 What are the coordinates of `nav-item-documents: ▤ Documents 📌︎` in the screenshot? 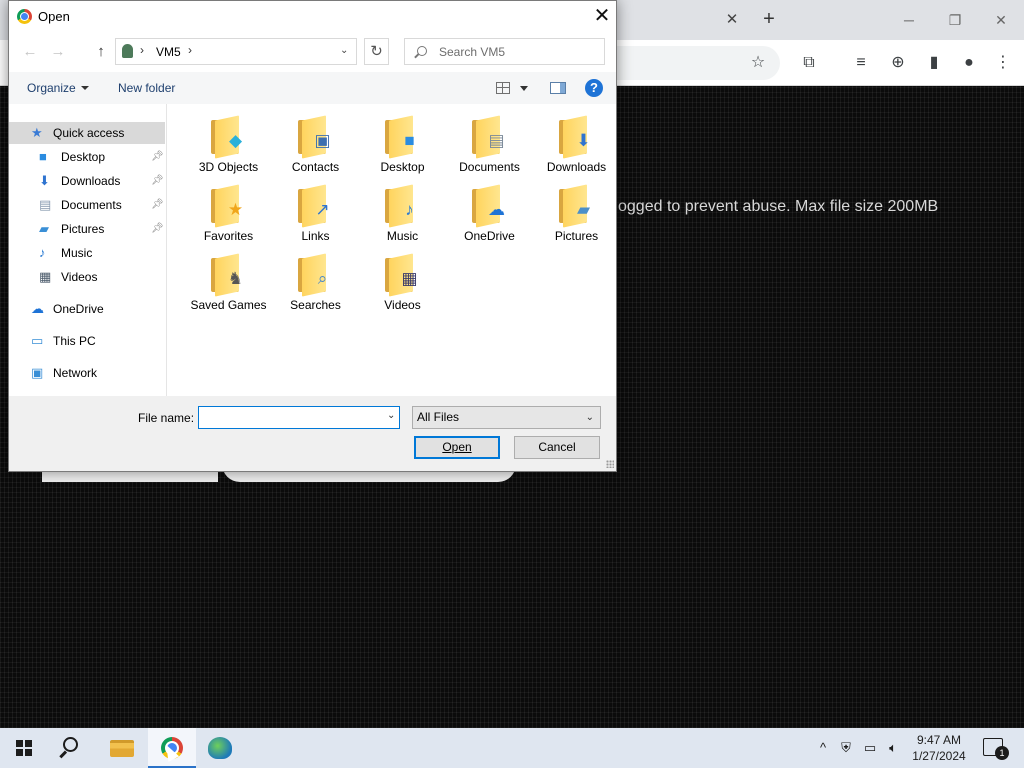 It's located at (87, 205).